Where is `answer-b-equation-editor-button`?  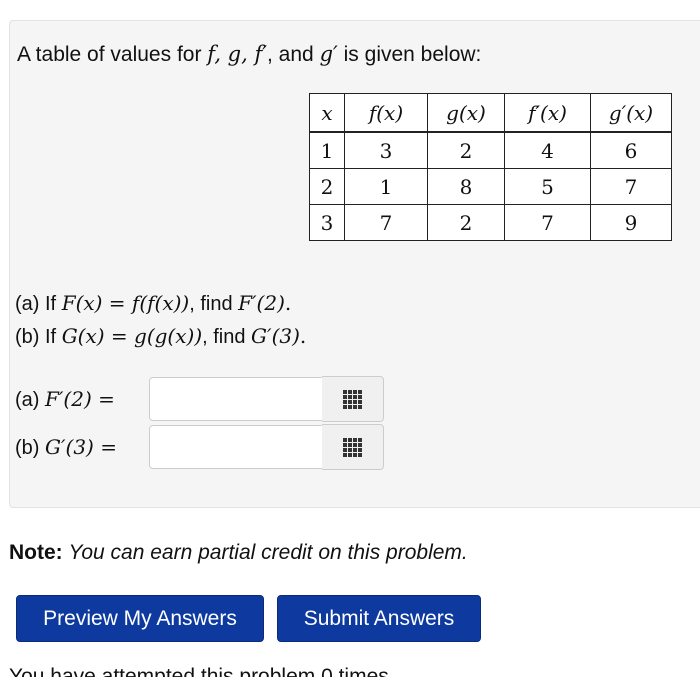
answer-b-equation-editor-button is located at coordinates (353, 447).